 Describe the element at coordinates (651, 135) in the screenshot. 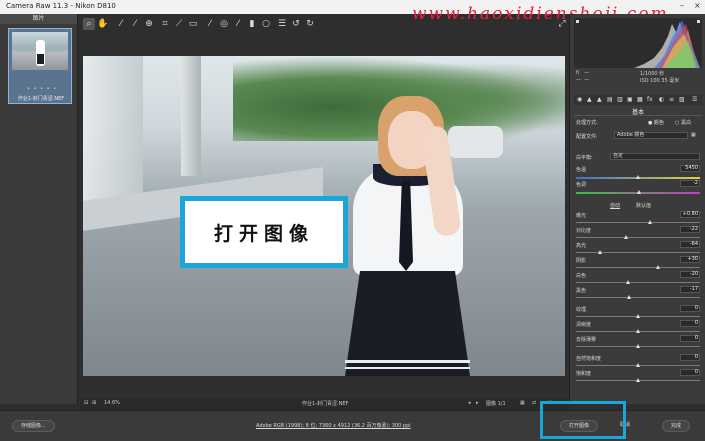

I see `profile-dropdown: Adobe 颜色` at that location.